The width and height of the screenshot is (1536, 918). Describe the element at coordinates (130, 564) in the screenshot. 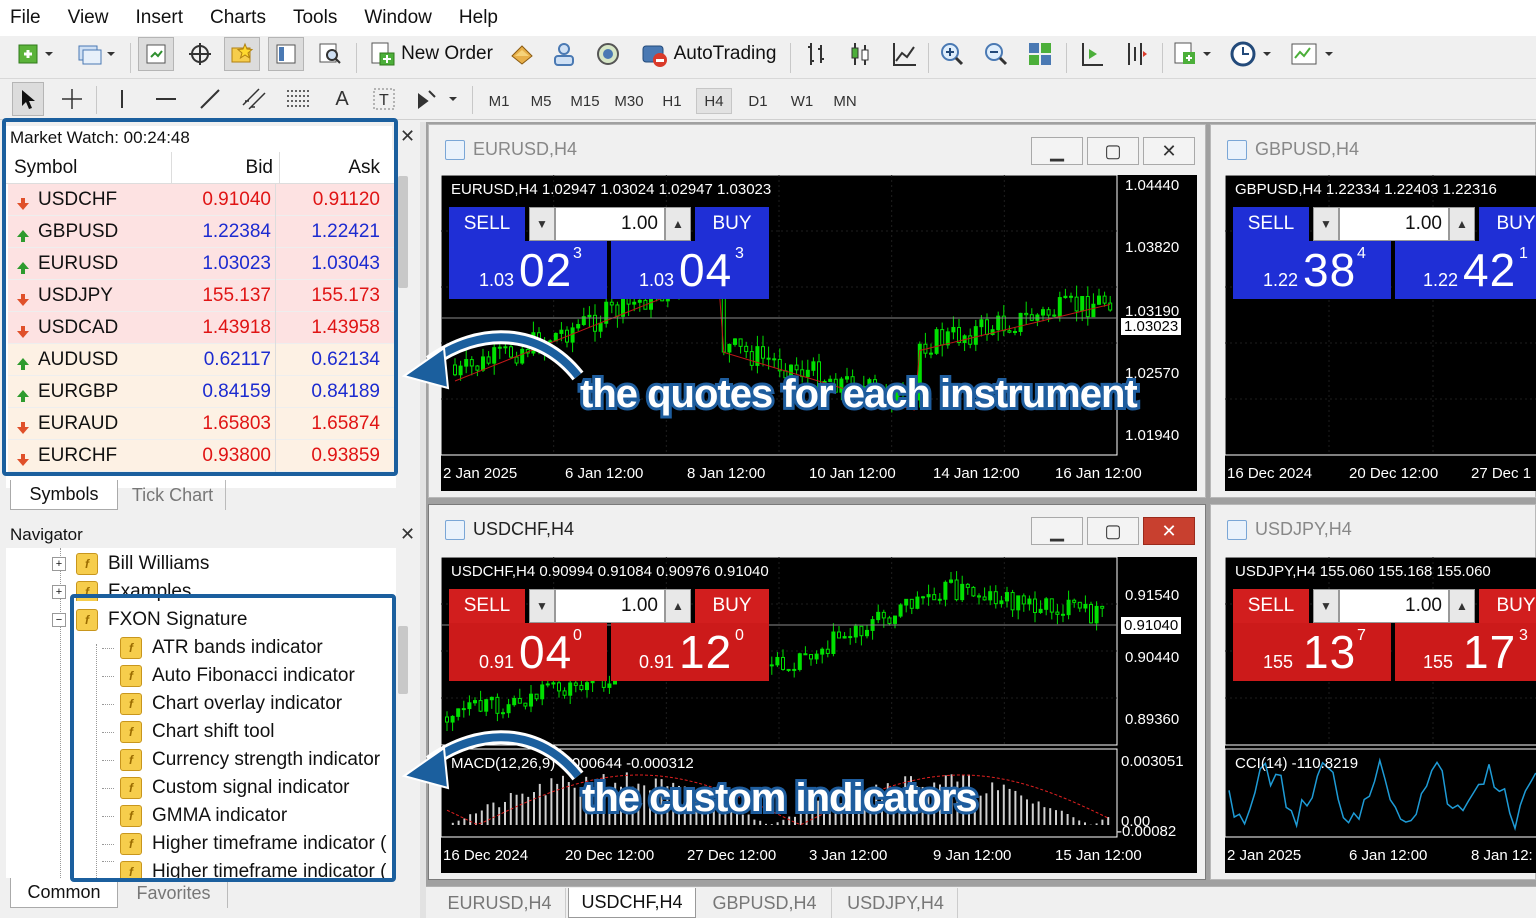

I see `tree-item-bill-williams: + f Bill Williams` at that location.